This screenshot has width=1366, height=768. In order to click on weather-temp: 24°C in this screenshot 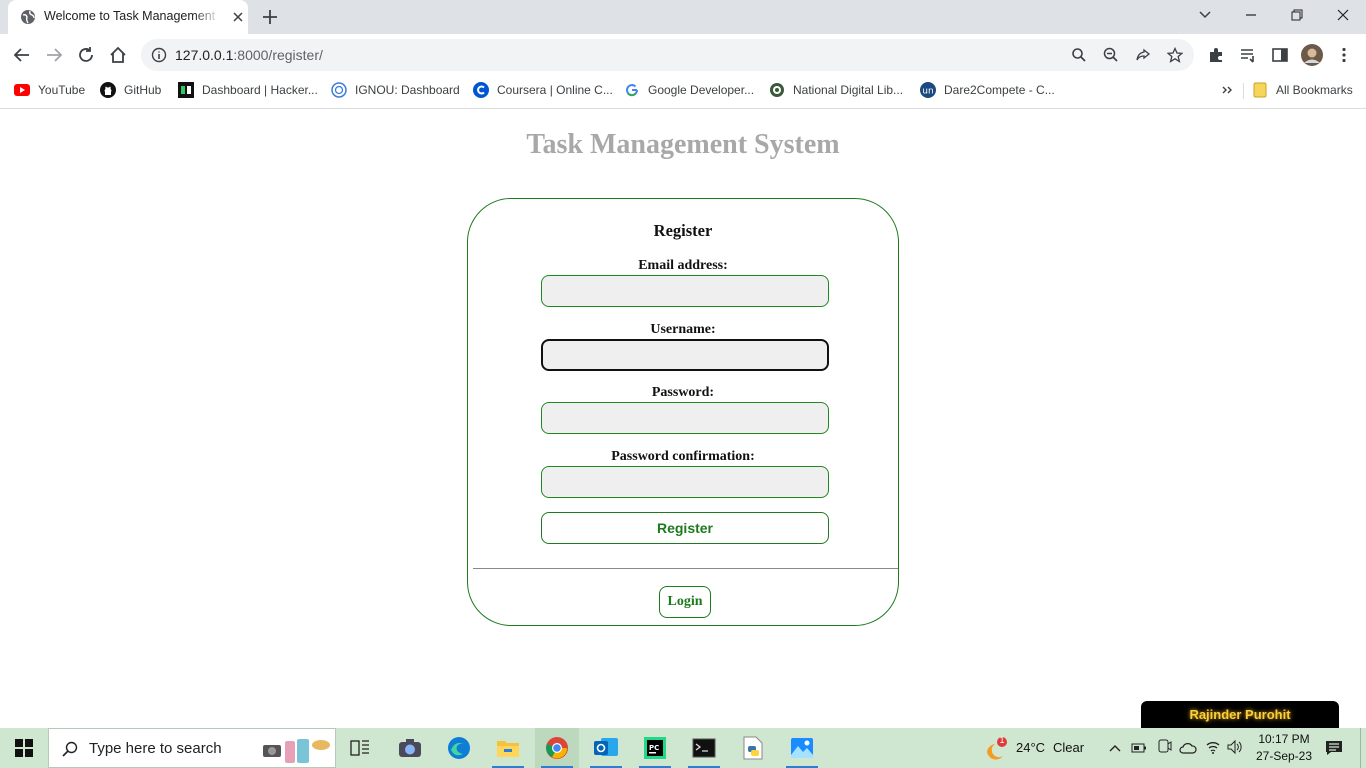, I will do `click(1030, 747)`.